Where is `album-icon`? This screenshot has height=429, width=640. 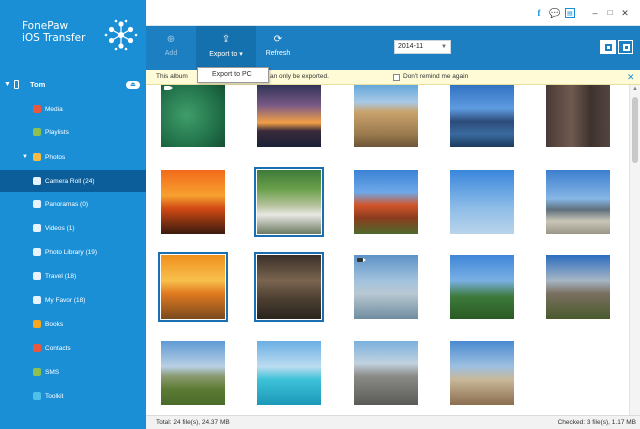 album-icon is located at coordinates (37, 276).